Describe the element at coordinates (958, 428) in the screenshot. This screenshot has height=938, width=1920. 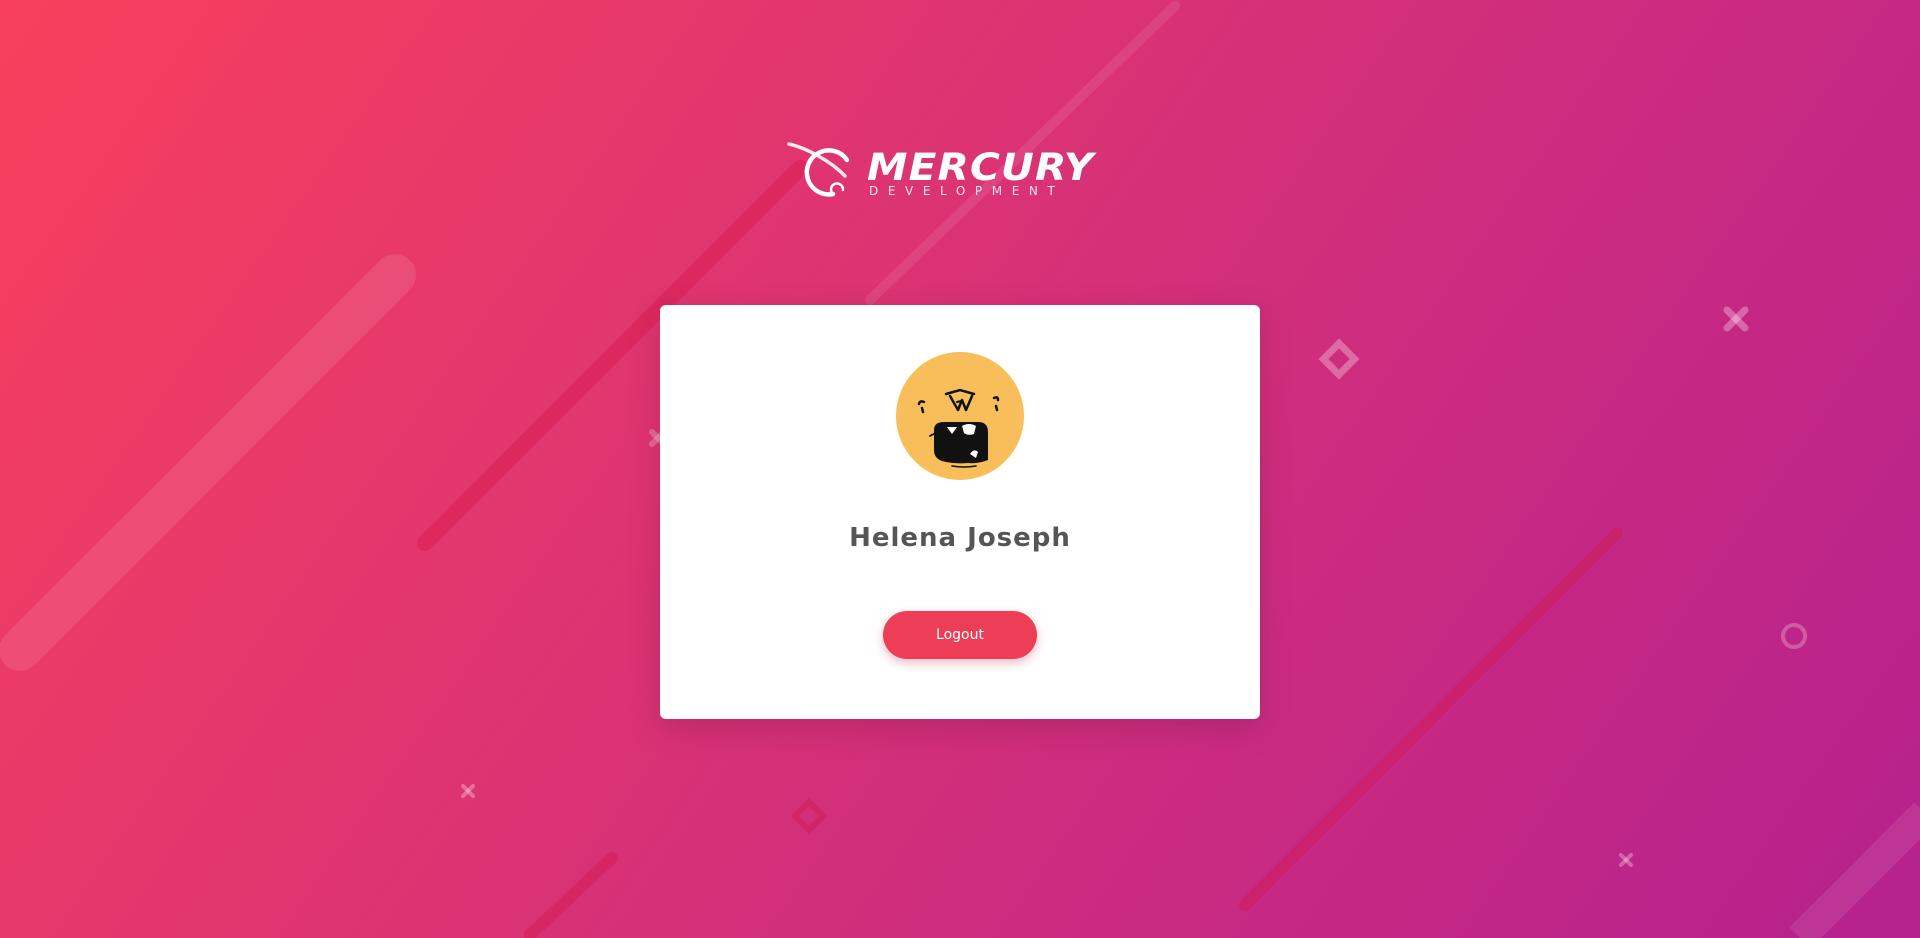
I see `monster-face-icon` at that location.